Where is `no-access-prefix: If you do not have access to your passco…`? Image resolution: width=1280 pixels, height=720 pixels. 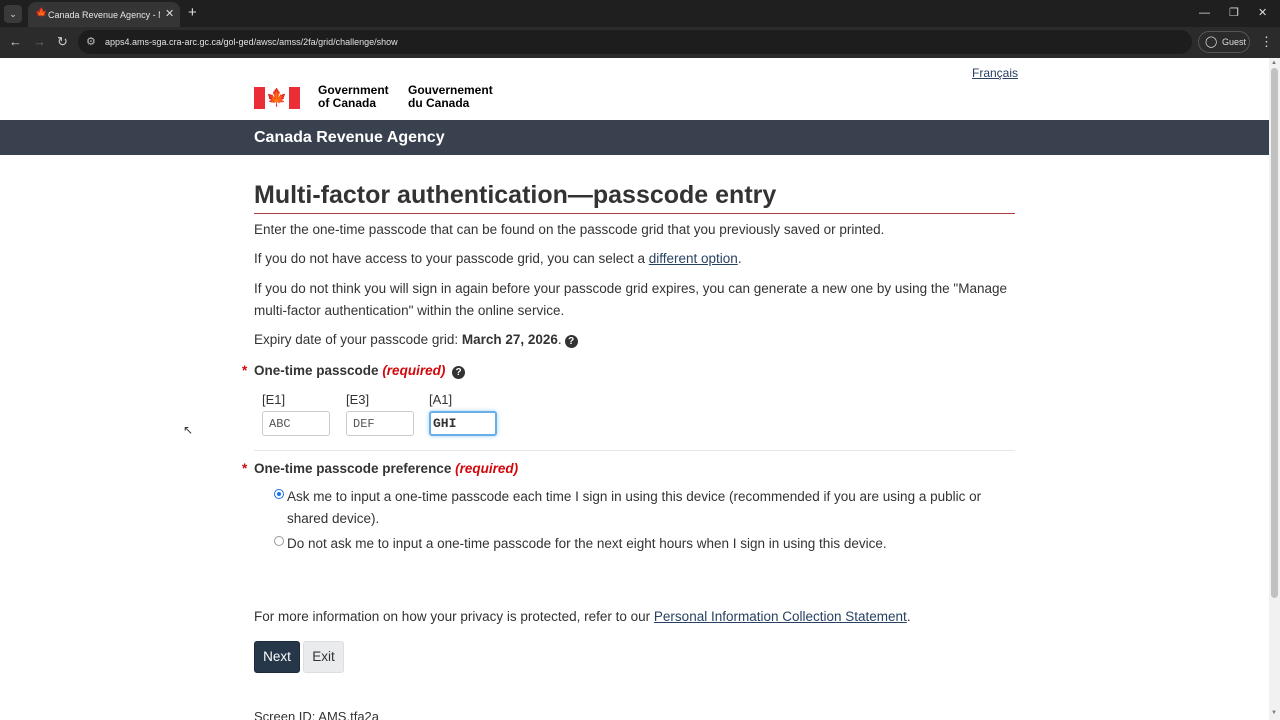 no-access-prefix: If you do not have access to your passco… is located at coordinates (451, 258).